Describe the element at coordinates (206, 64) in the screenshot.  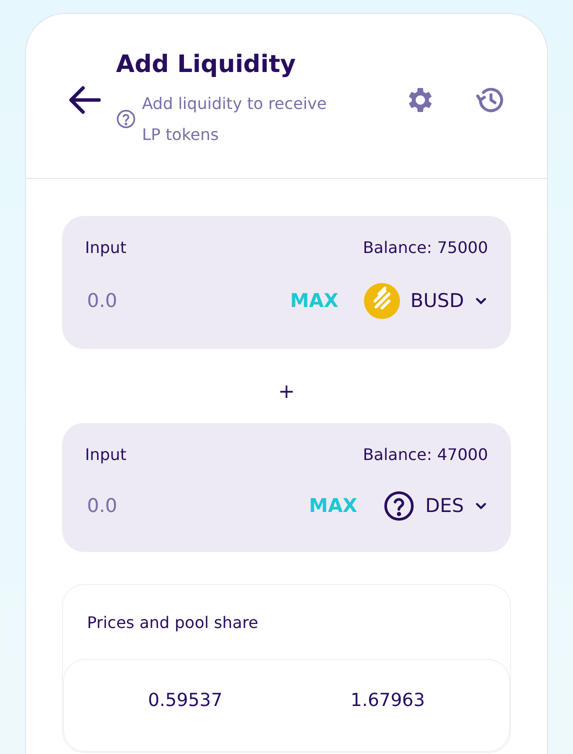
I see `page-title: Add Liquidity` at that location.